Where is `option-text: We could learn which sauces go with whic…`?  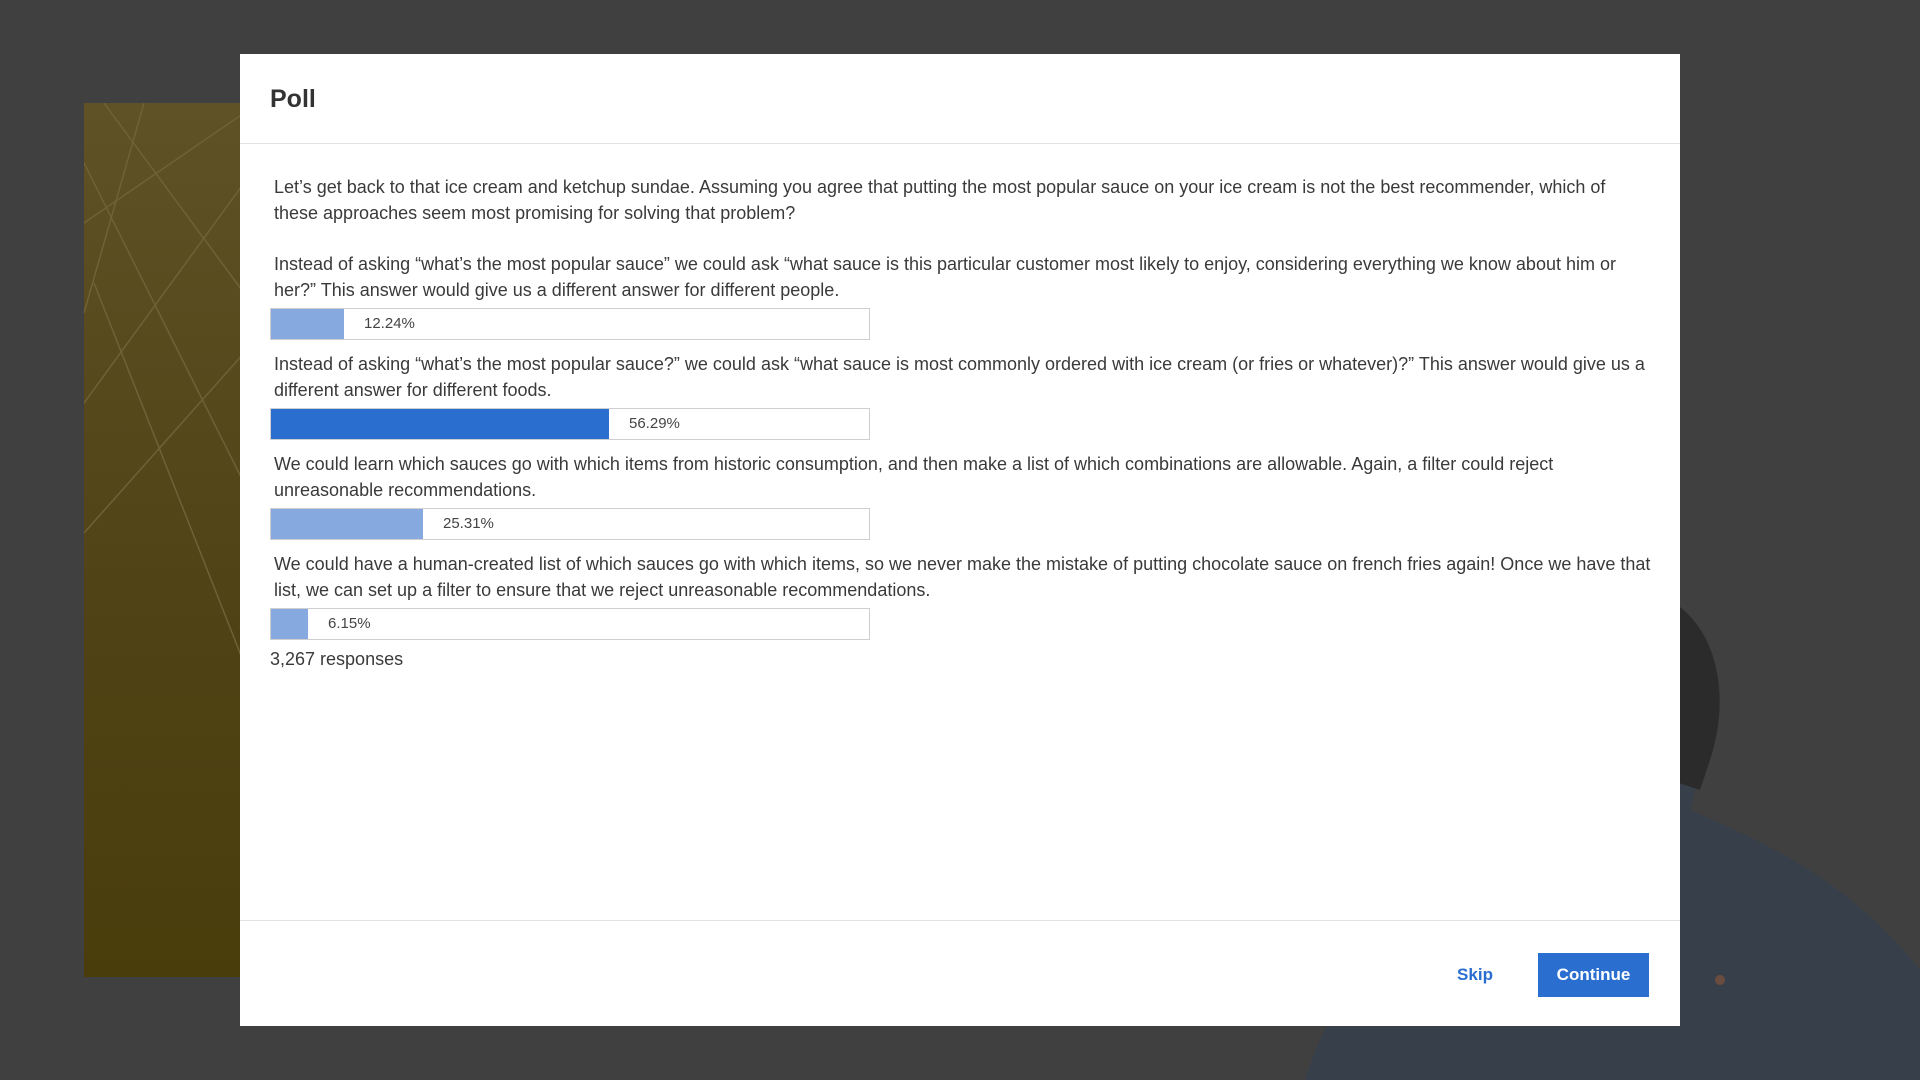 option-text: We could learn which sauces go with whic… is located at coordinates (914, 477).